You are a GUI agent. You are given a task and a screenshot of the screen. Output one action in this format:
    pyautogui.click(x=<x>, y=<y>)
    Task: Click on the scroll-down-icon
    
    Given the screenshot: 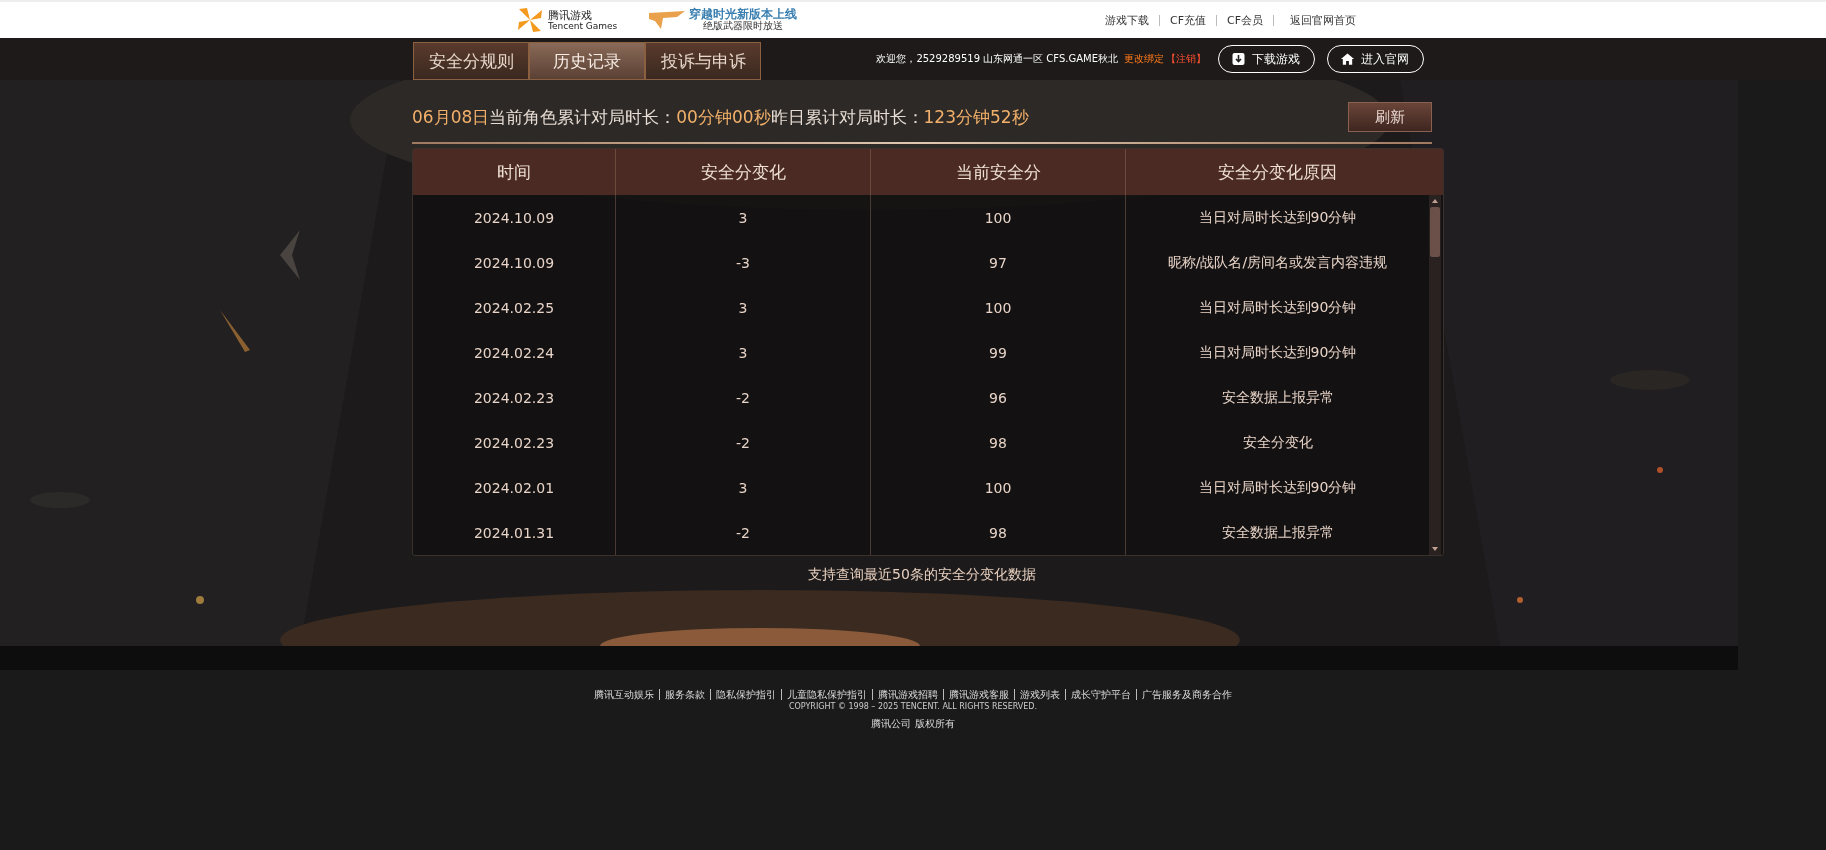 What is the action you would take?
    pyautogui.click(x=1435, y=549)
    